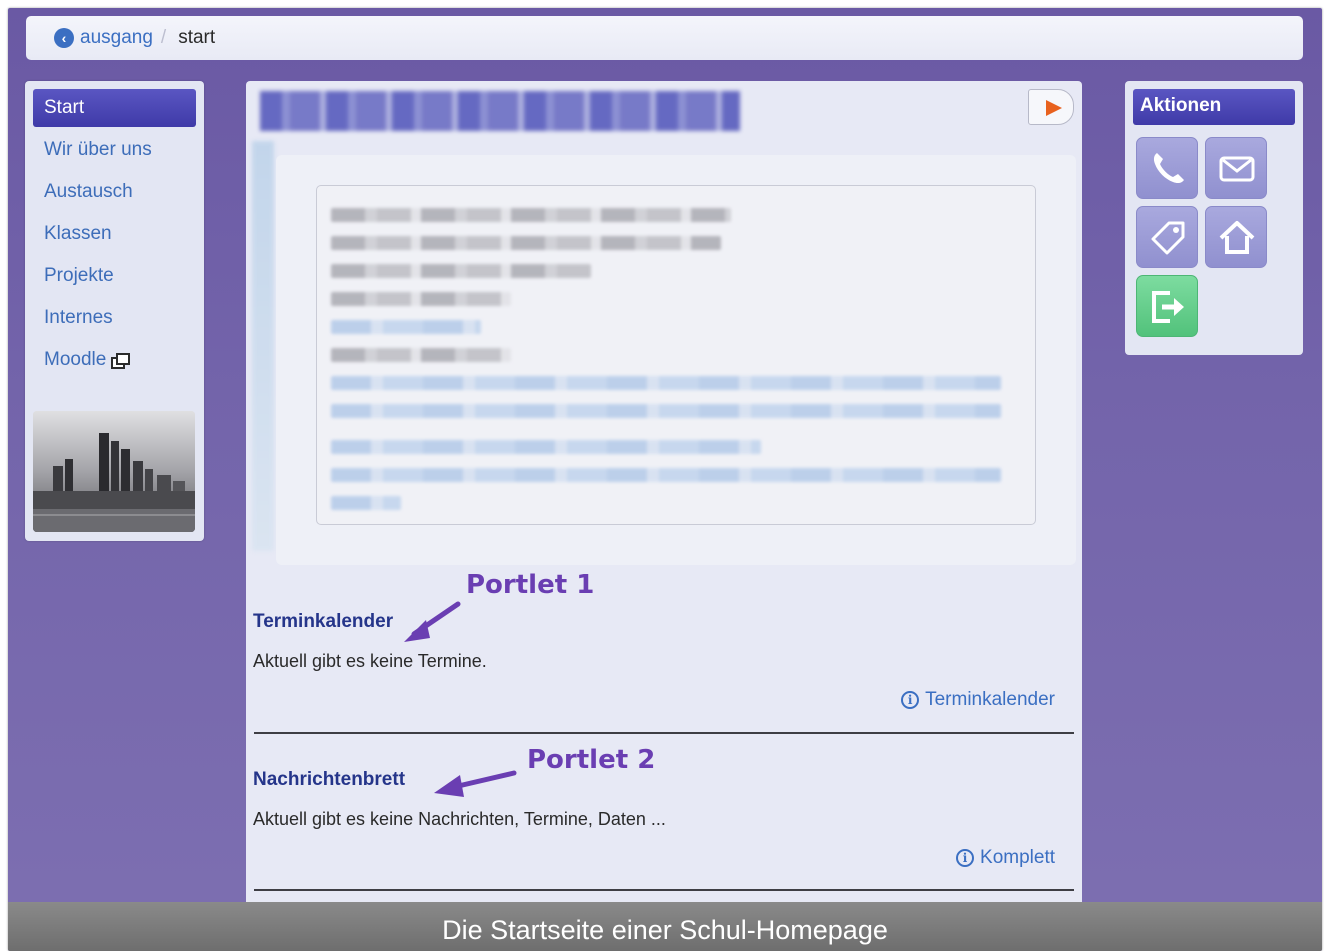  What do you see at coordinates (591, 760) in the screenshot?
I see `annotation-label: Portlet 2` at bounding box center [591, 760].